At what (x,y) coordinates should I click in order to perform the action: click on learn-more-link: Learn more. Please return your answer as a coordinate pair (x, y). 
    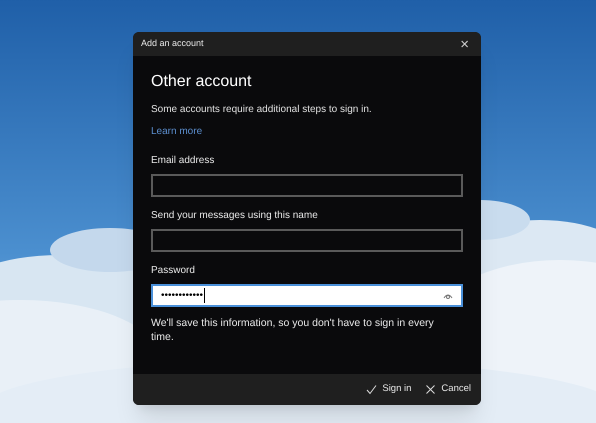
    Looking at the image, I should click on (176, 131).